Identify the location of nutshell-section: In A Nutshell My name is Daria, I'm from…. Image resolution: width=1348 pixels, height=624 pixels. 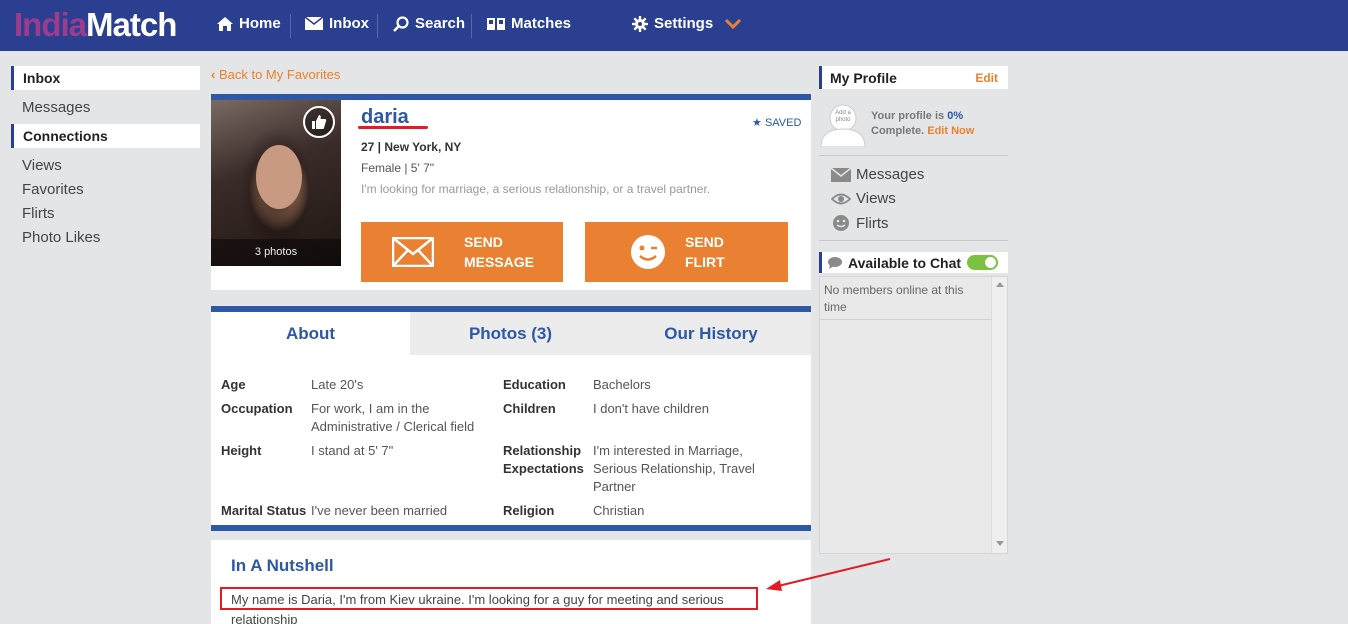
(511, 582).